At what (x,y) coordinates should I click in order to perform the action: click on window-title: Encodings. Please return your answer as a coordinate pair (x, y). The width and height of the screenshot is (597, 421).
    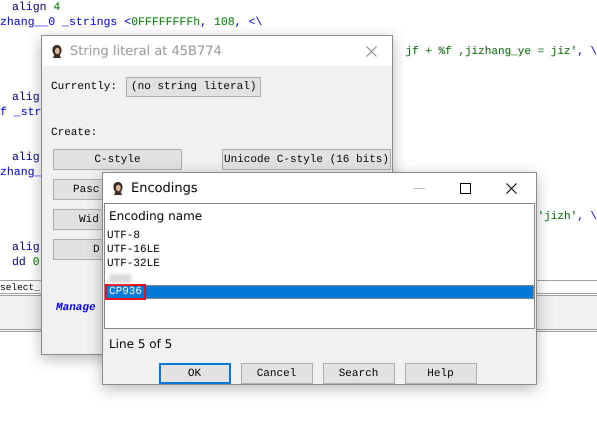
    Looking at the image, I should click on (165, 188).